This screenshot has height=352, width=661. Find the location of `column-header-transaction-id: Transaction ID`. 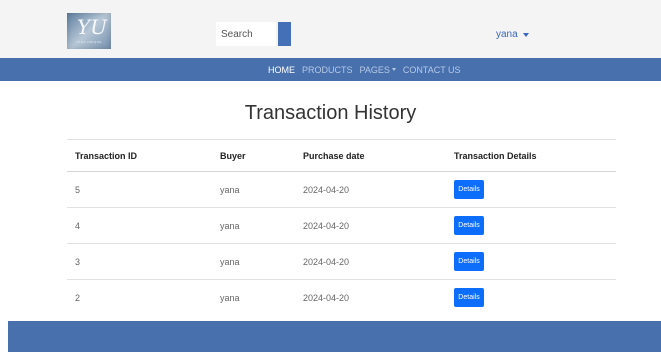

column-header-transaction-id: Transaction ID is located at coordinates (139, 155).